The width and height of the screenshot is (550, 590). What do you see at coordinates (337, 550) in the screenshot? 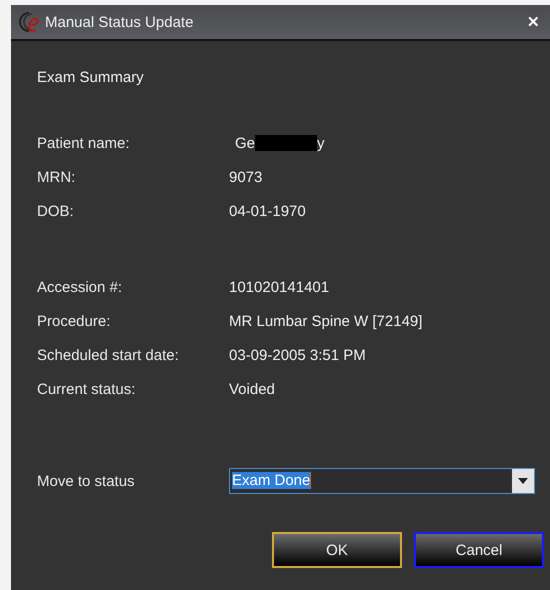
I see `ok-button: OK` at bounding box center [337, 550].